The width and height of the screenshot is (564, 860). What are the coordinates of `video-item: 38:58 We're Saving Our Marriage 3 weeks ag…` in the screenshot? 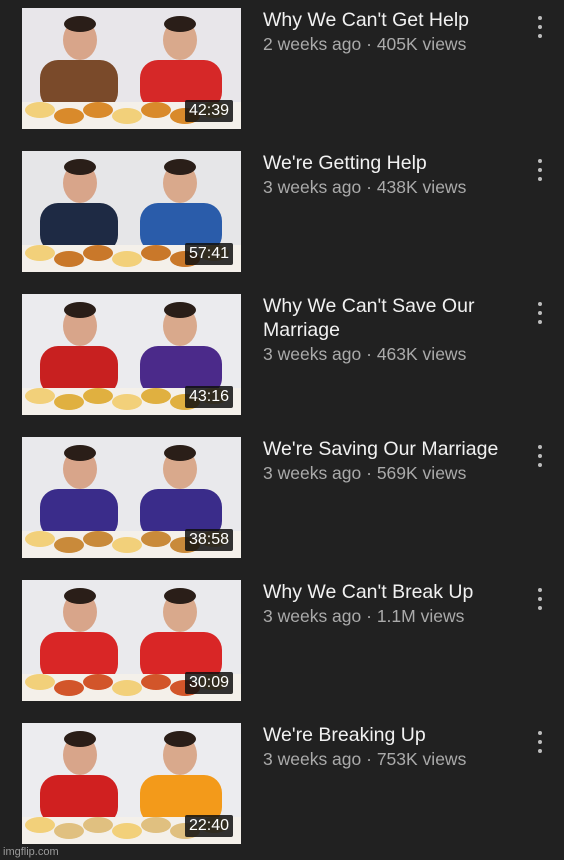 It's located at (282, 499).